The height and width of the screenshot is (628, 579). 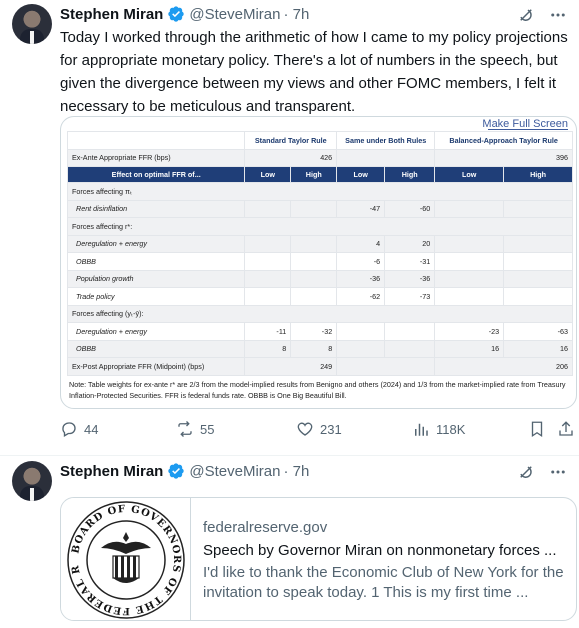 I want to click on card-domain: federalreserve.gov, so click(x=388, y=528).